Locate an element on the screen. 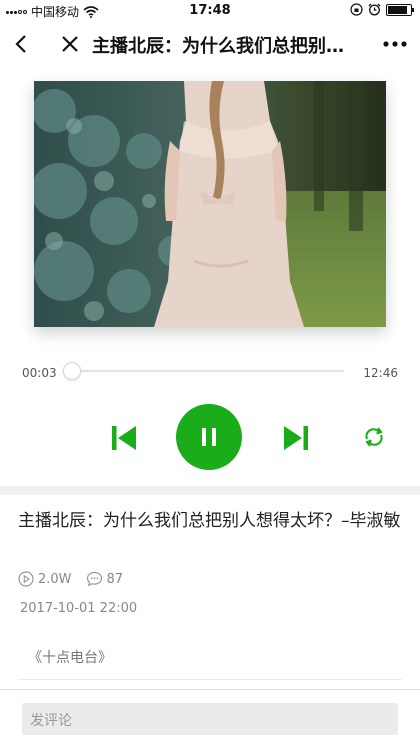 The height and width of the screenshot is (747, 420). progress-knob is located at coordinates (72, 371).